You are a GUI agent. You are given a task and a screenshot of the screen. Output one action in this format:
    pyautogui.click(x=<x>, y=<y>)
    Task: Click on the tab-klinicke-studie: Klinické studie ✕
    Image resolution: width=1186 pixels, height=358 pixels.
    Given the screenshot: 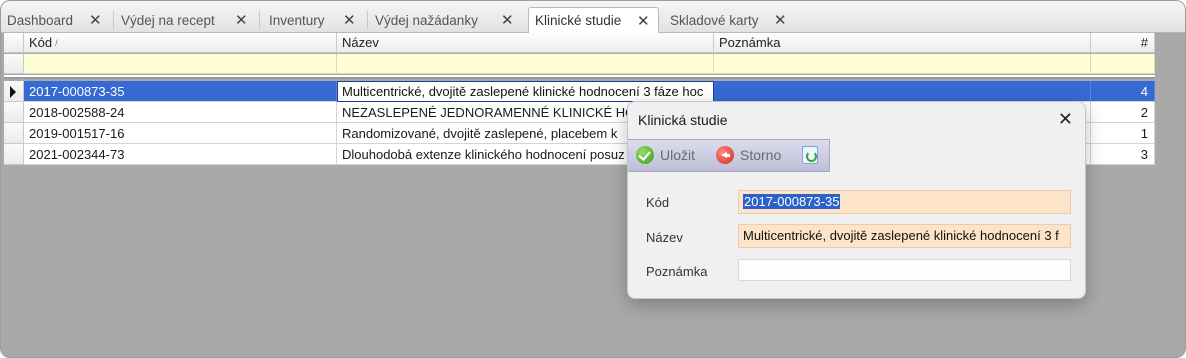 What is the action you would take?
    pyautogui.click(x=593, y=20)
    